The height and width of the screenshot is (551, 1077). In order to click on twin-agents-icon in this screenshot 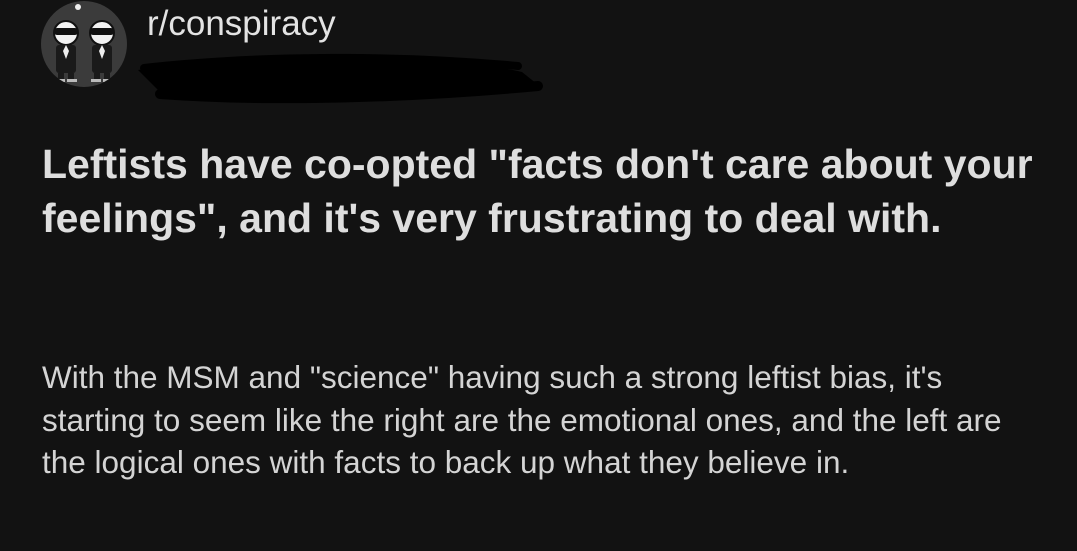, I will do `click(84, 43)`.